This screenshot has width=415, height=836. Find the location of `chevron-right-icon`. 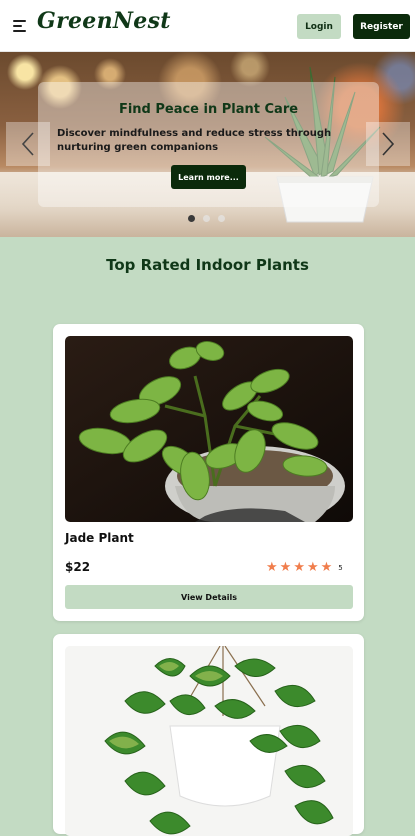

chevron-right-icon is located at coordinates (388, 144).